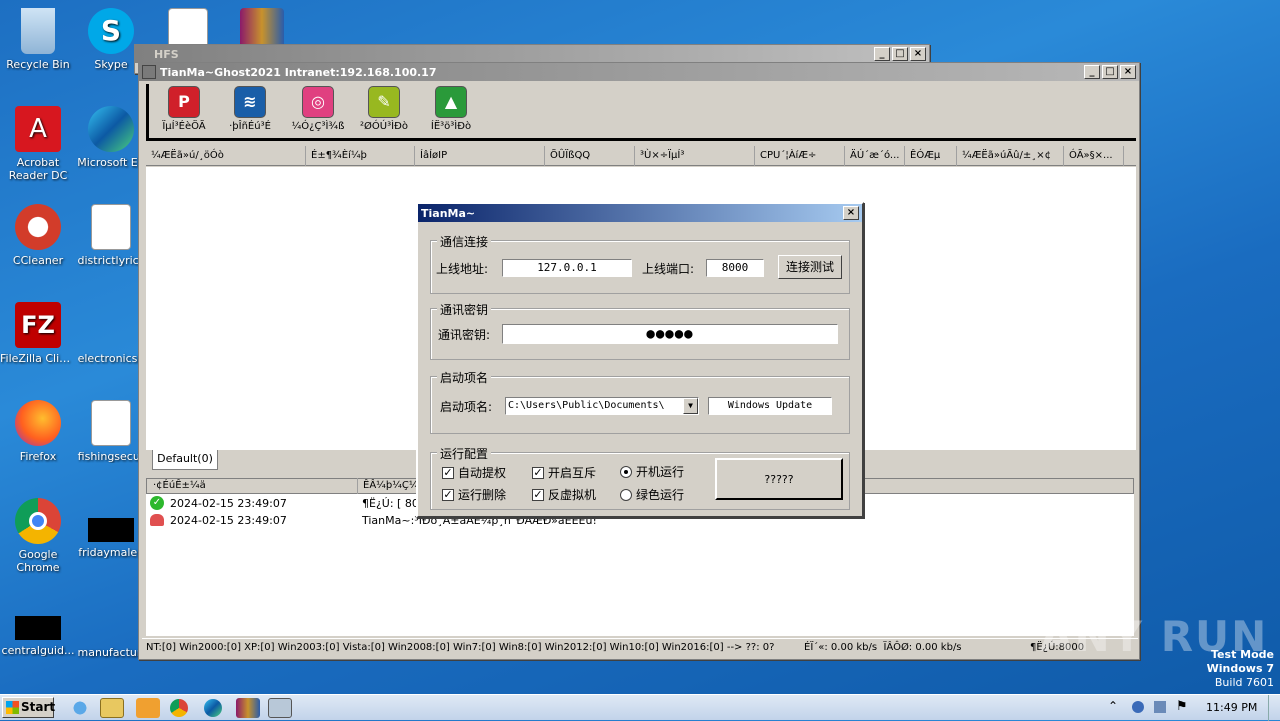 Image resolution: width=1280 pixels, height=721 pixels. I want to click on ccleaner-icon, so click(38, 227).